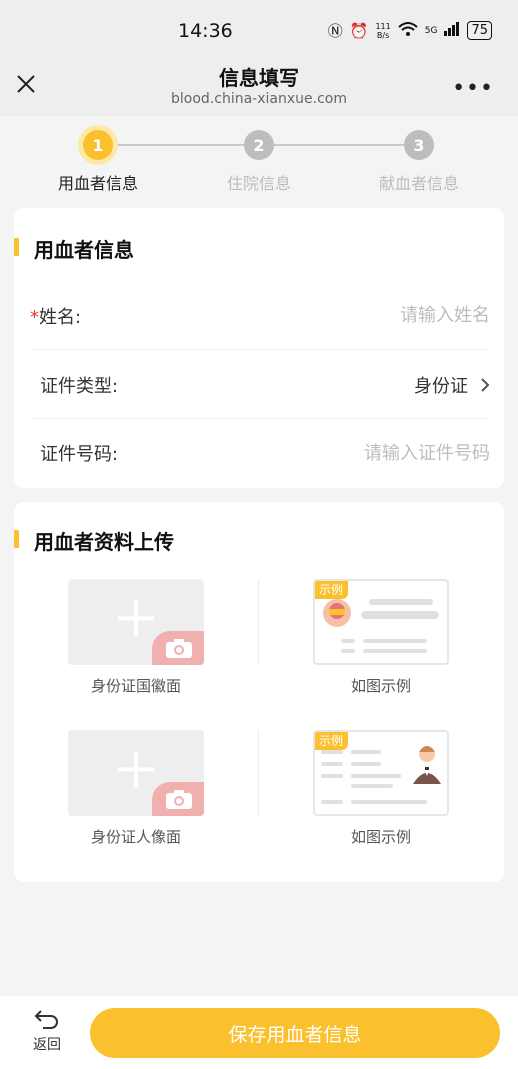 This screenshot has width=518, height=1069. Describe the element at coordinates (259, 162) in the screenshot. I see `step-indicator: 1 2 3 用血者信息 住院信息 献血者信息` at that location.